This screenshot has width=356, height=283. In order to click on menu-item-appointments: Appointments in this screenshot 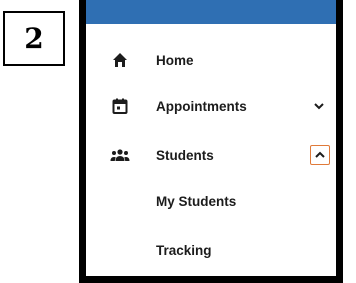, I will do `click(211, 106)`.